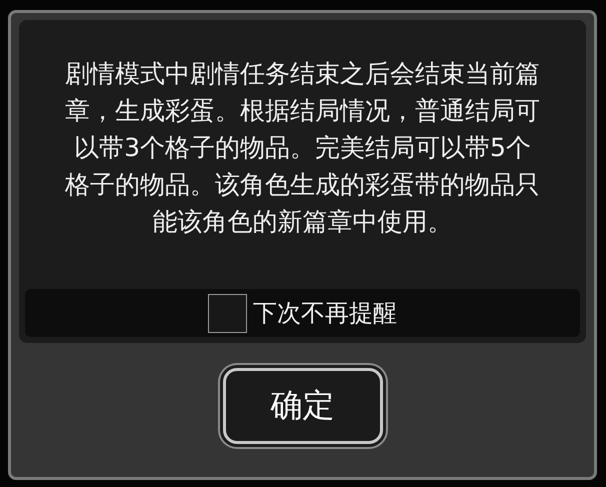 This screenshot has width=606, height=487. Describe the element at coordinates (325, 313) in the screenshot. I see `checkbox-label: 下次不再提醒` at that location.